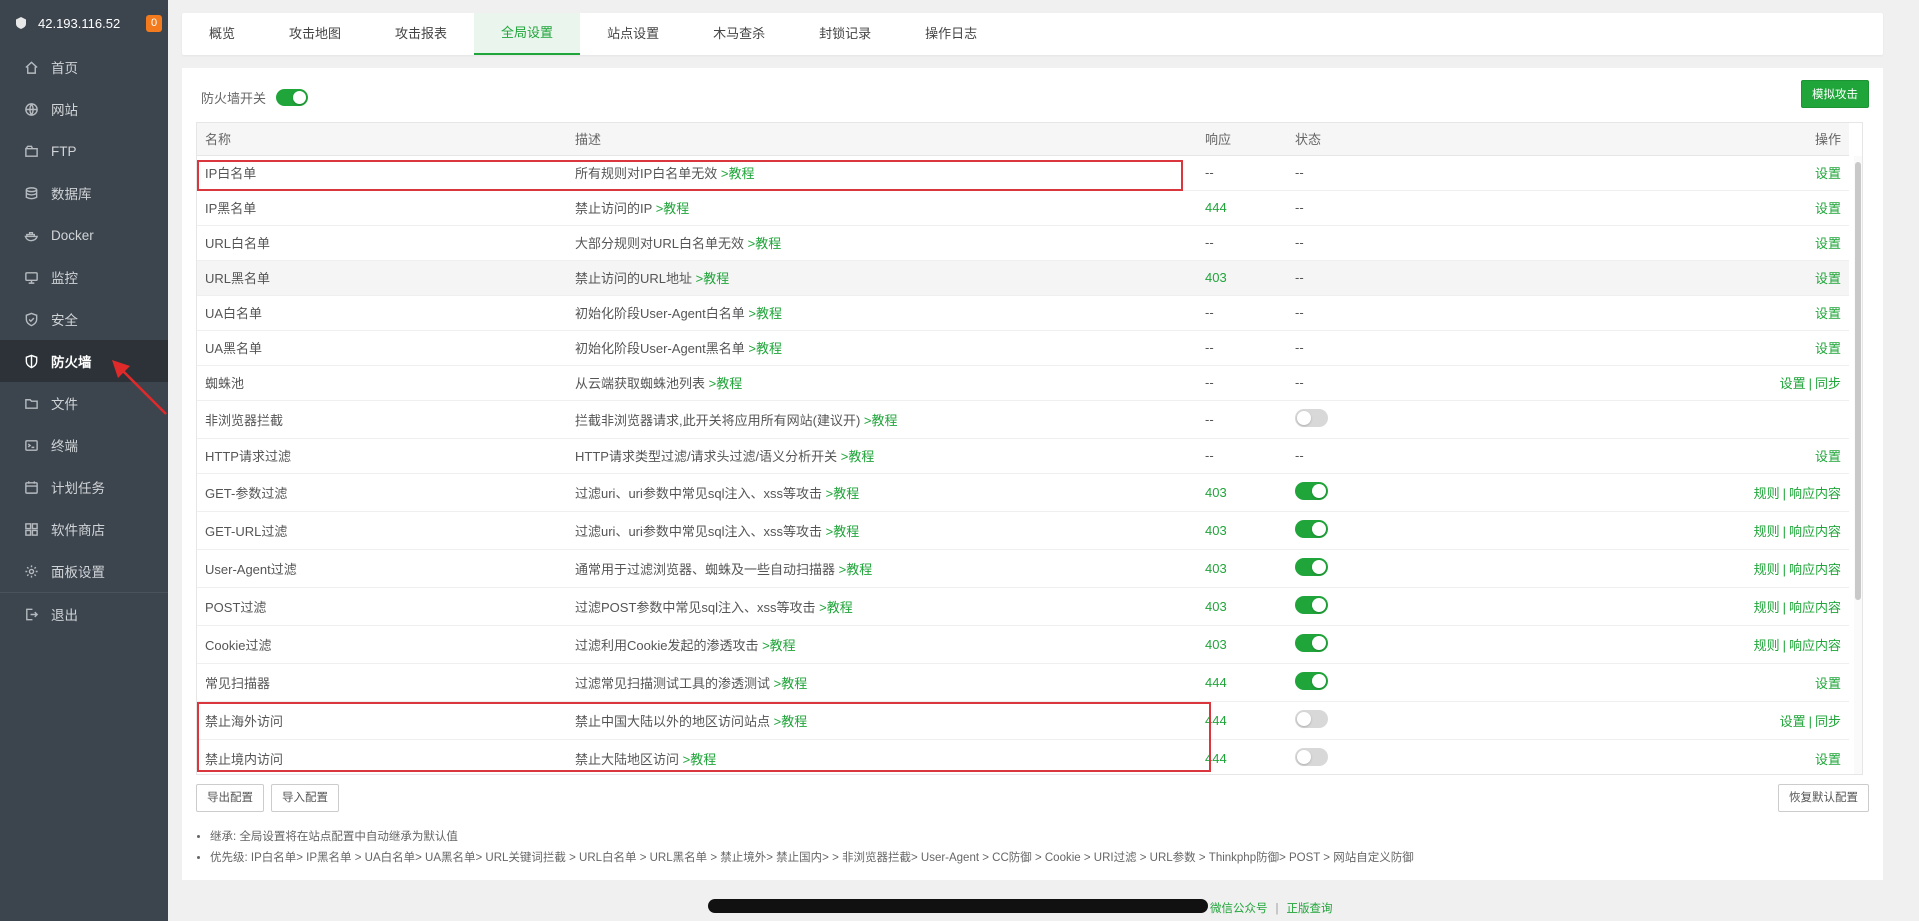  I want to click on sidebar-item-apps: 软件商店, so click(84, 529).